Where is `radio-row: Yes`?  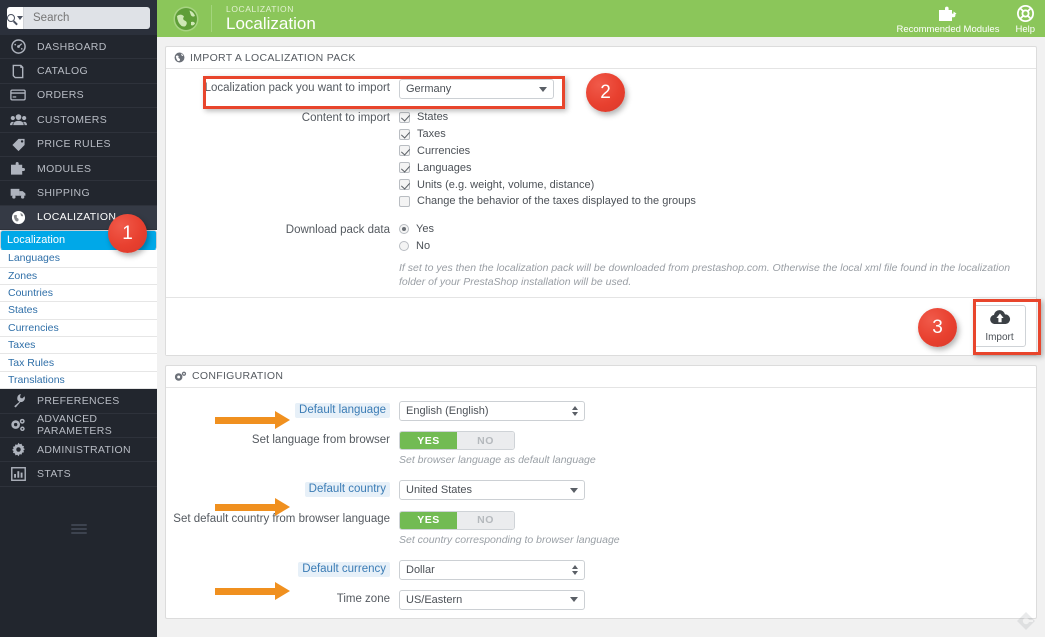
radio-row: Yes is located at coordinates (717, 229).